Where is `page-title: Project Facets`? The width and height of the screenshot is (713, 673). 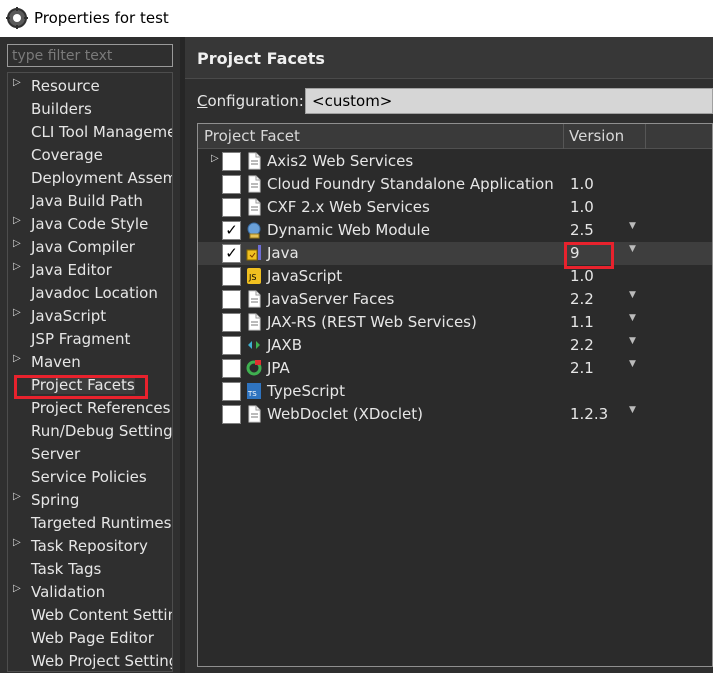 page-title: Project Facets is located at coordinates (261, 58).